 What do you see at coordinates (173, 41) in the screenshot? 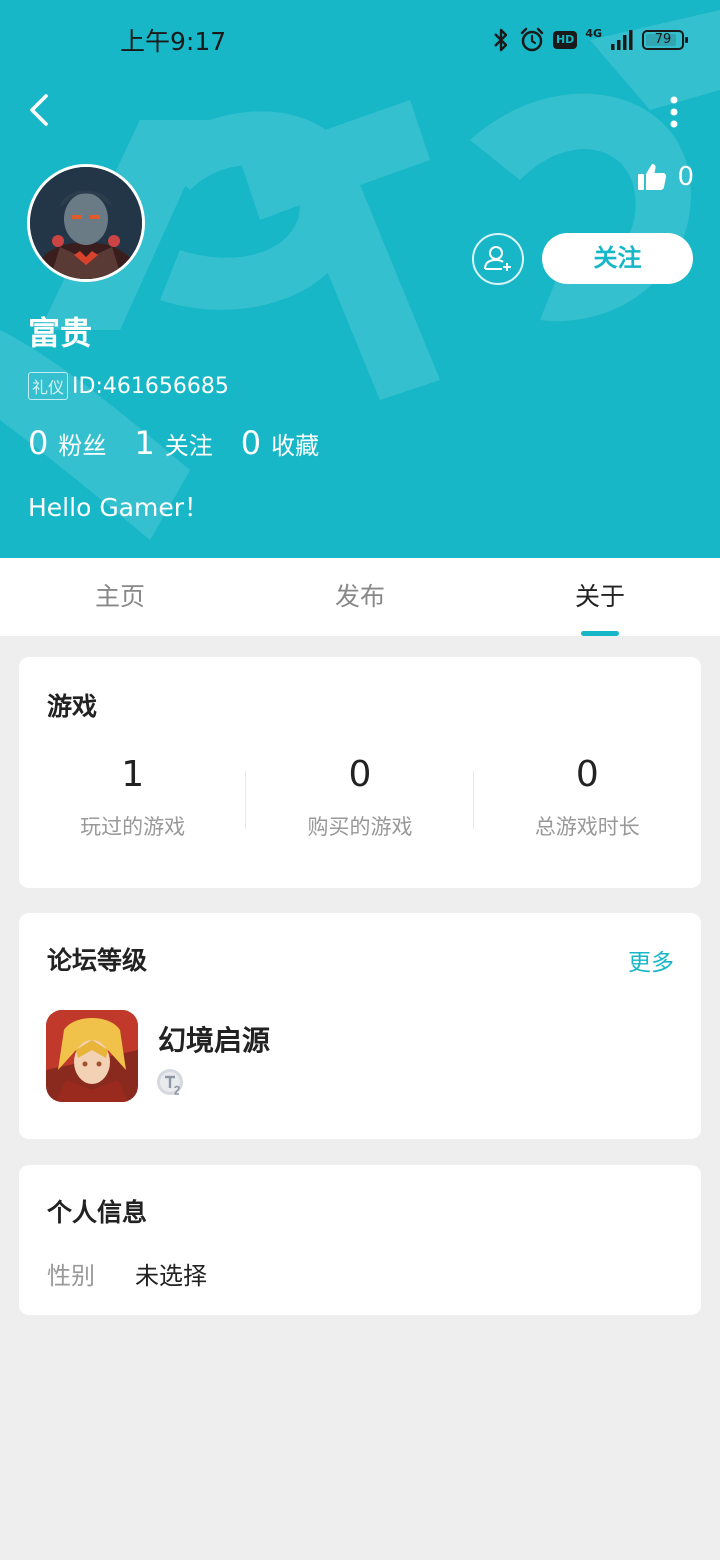
I see `status-time: 上午9:17` at bounding box center [173, 41].